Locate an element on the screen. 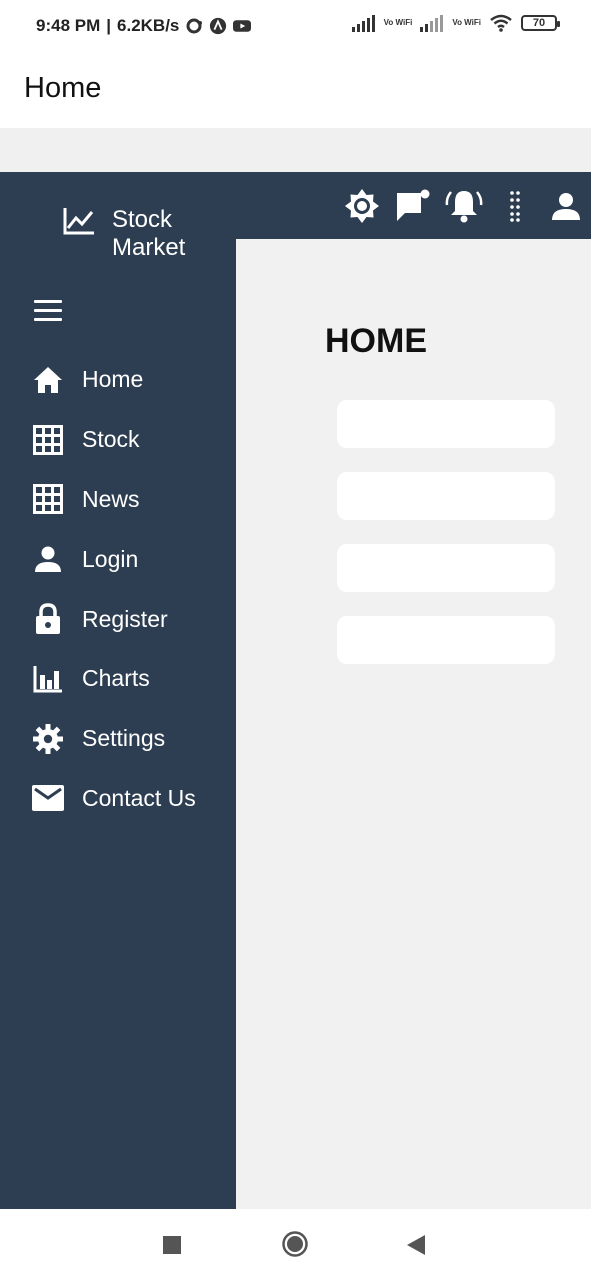 The width and height of the screenshot is (591, 1280). status-left: 9:48 PM | 6.2KB/s is located at coordinates (144, 26).